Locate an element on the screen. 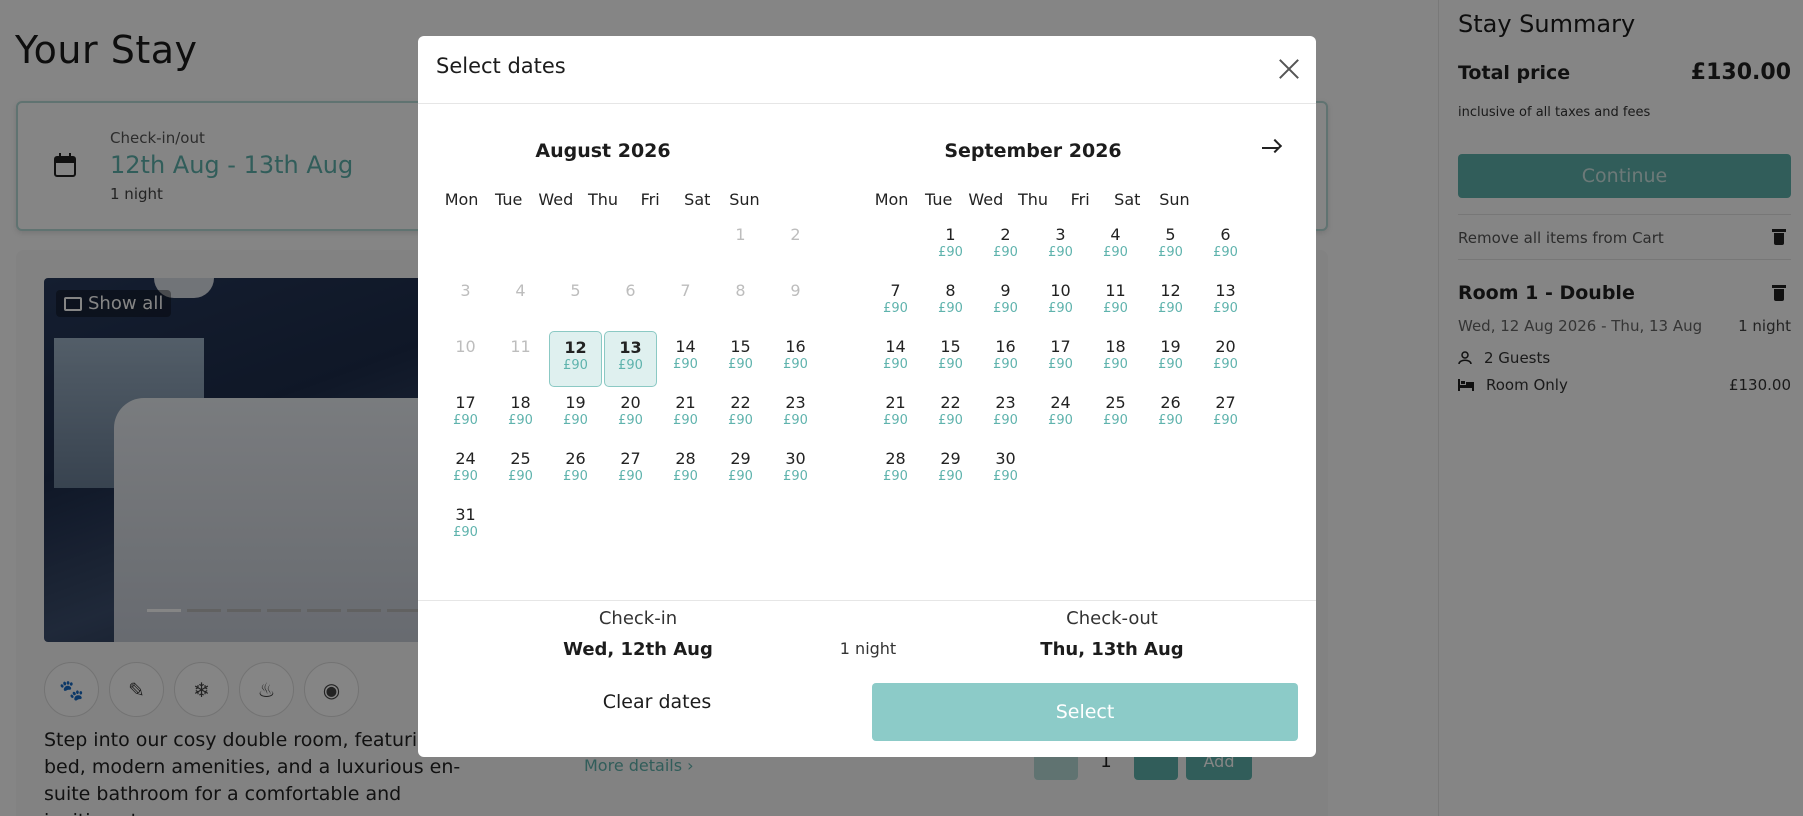  day-cell: 4 £90 is located at coordinates (1115, 247).